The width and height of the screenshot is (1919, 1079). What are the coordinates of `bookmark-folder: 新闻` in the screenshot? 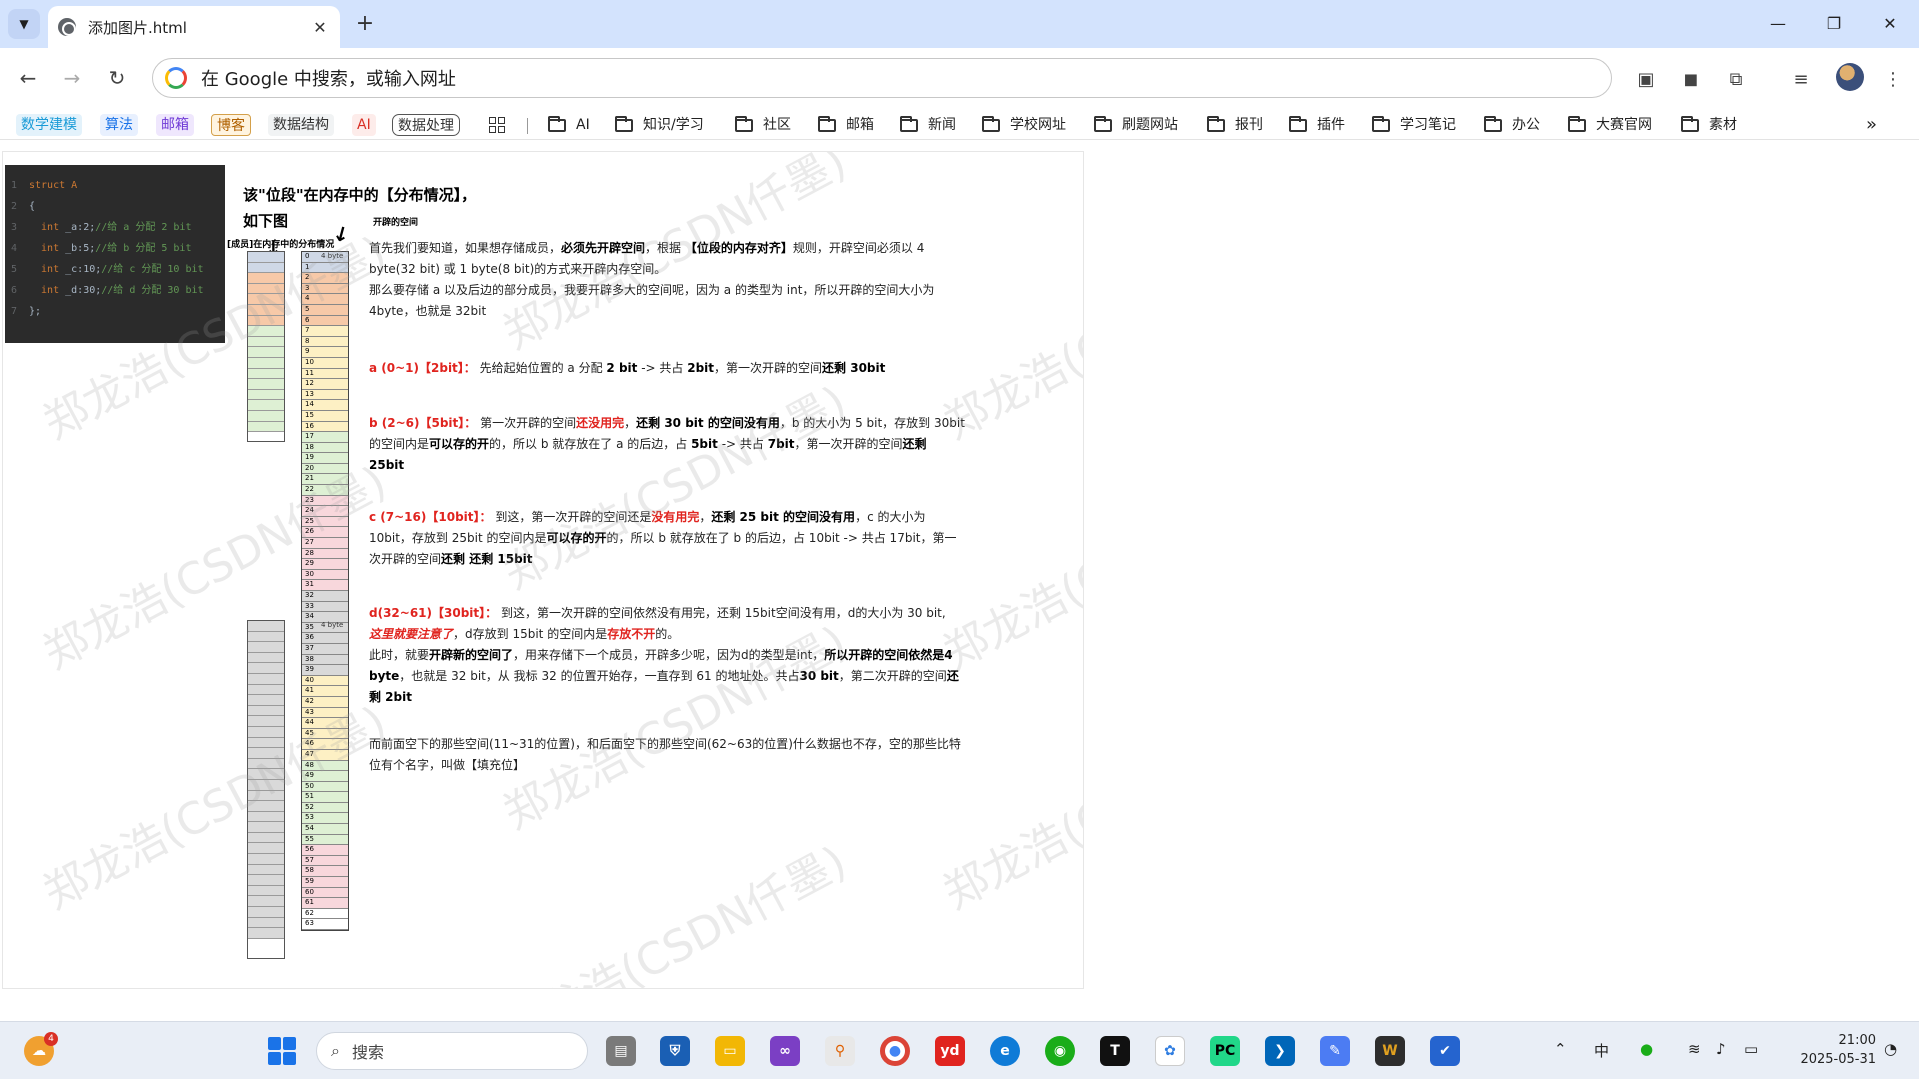 It's located at (928, 125).